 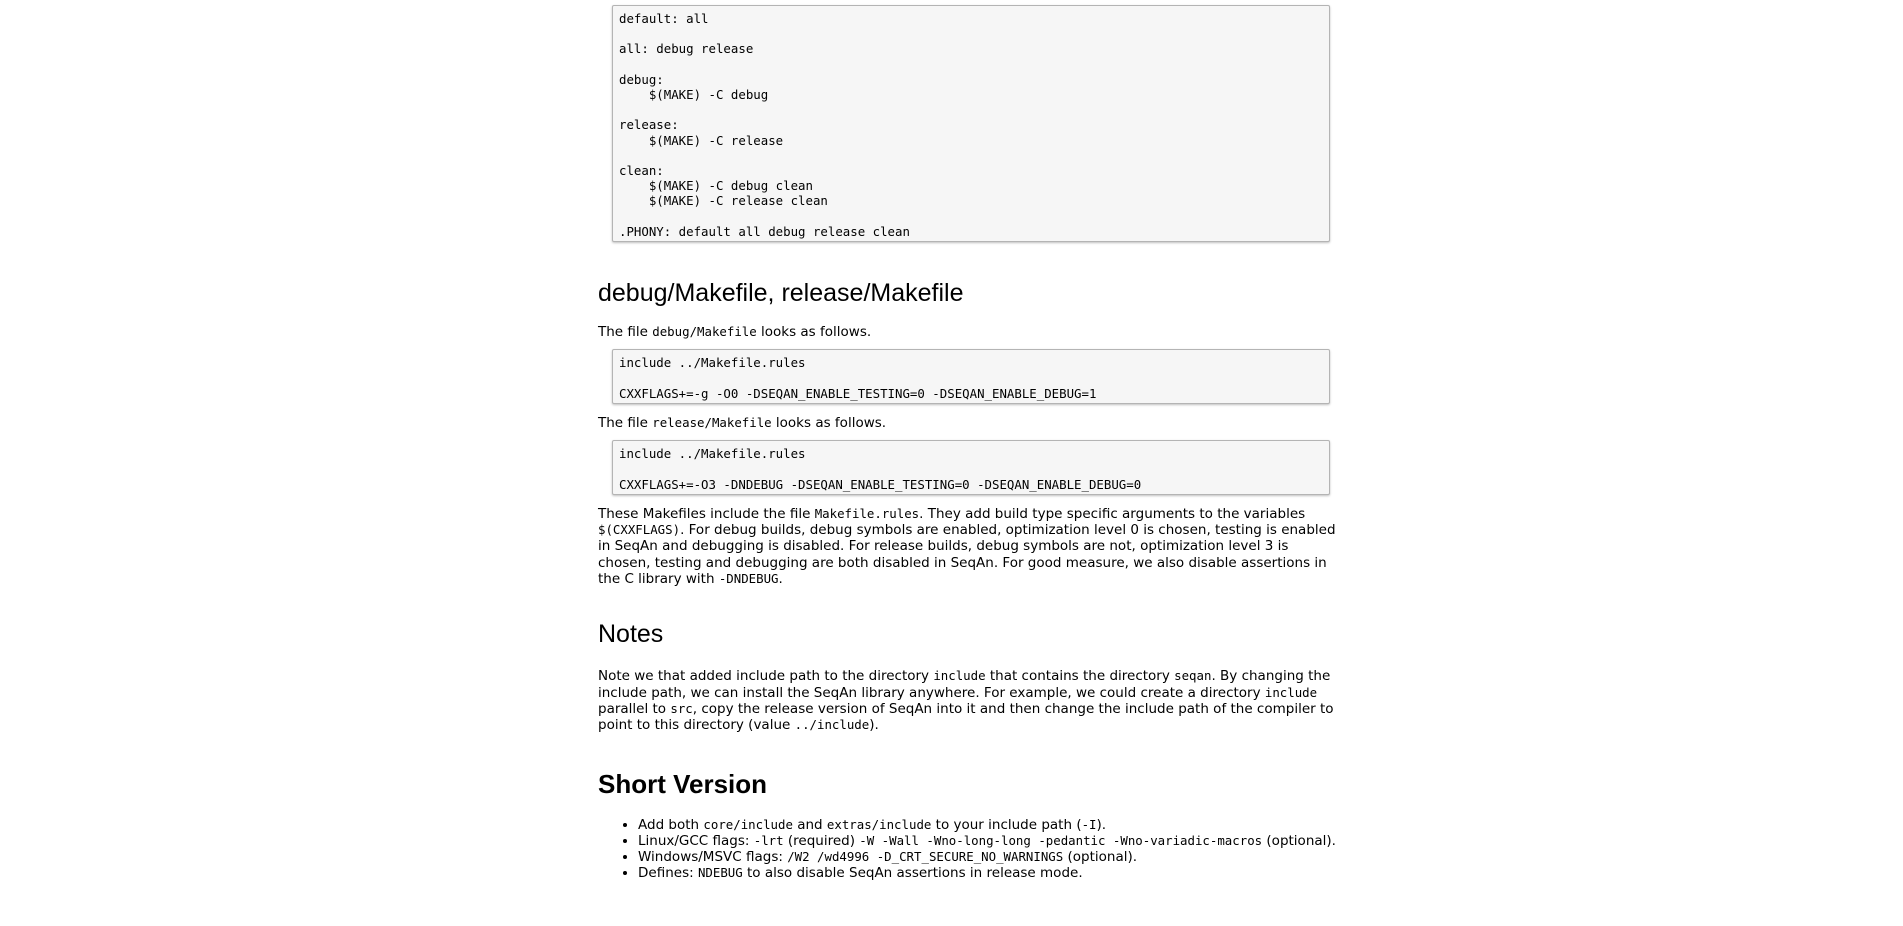 What do you see at coordinates (879, 824) in the screenshot?
I see `inline-code: extras/include` at bounding box center [879, 824].